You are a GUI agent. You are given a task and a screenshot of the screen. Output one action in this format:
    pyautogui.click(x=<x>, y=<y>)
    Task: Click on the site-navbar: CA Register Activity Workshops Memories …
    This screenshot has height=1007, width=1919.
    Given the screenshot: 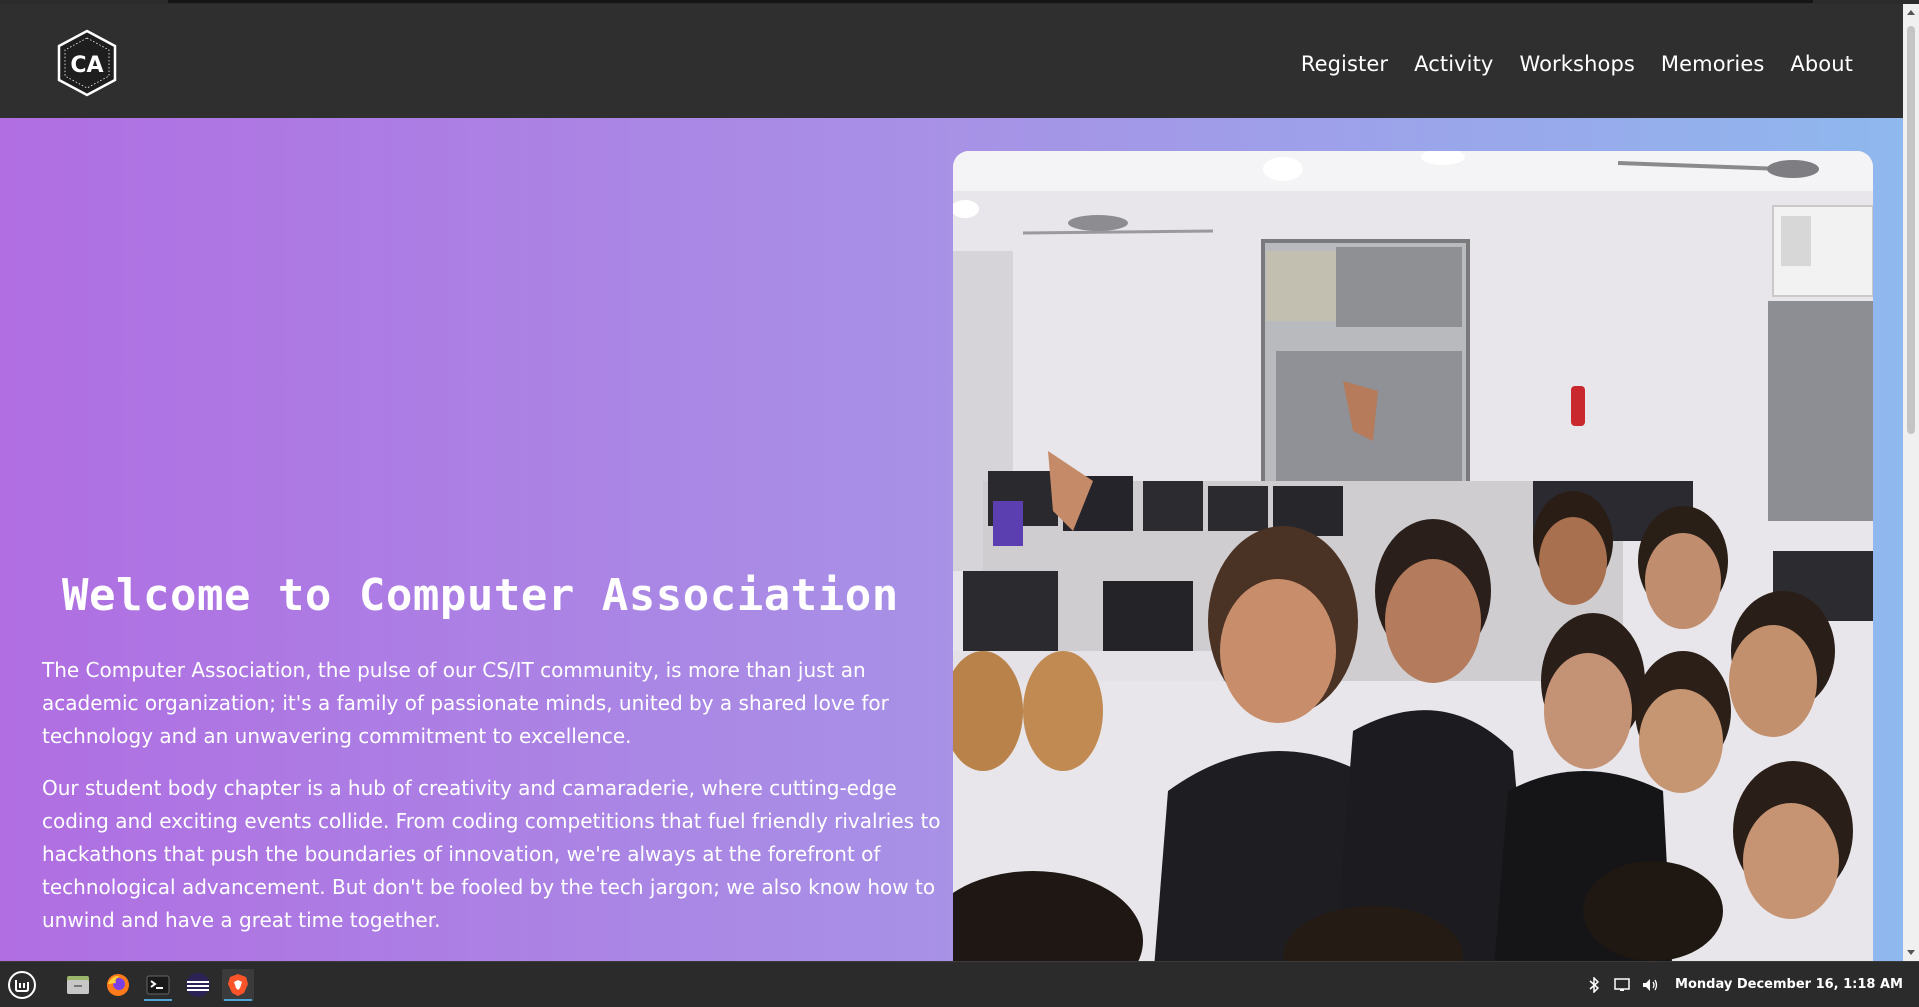 What is the action you would take?
    pyautogui.click(x=951, y=61)
    